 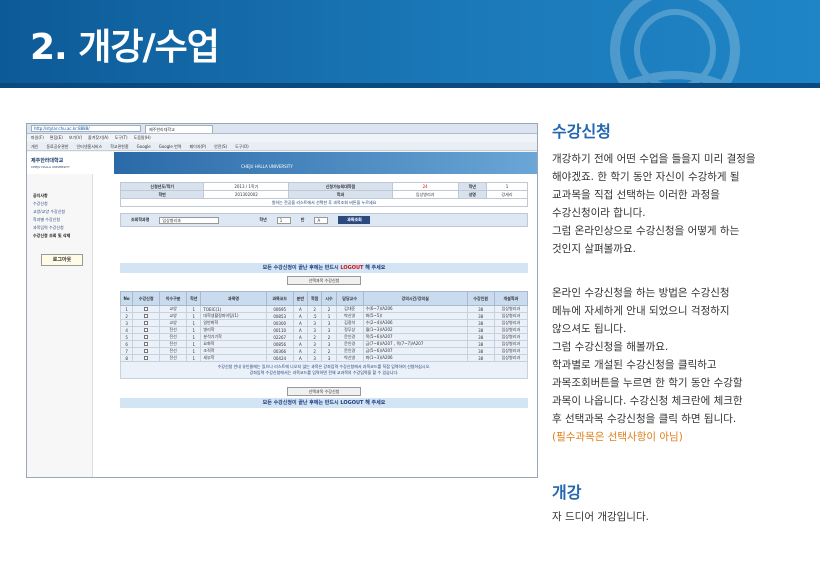 What do you see at coordinates (59, 228) in the screenshot?
I see `sidebar-item-input: 과목입력 수강신청` at bounding box center [59, 228].